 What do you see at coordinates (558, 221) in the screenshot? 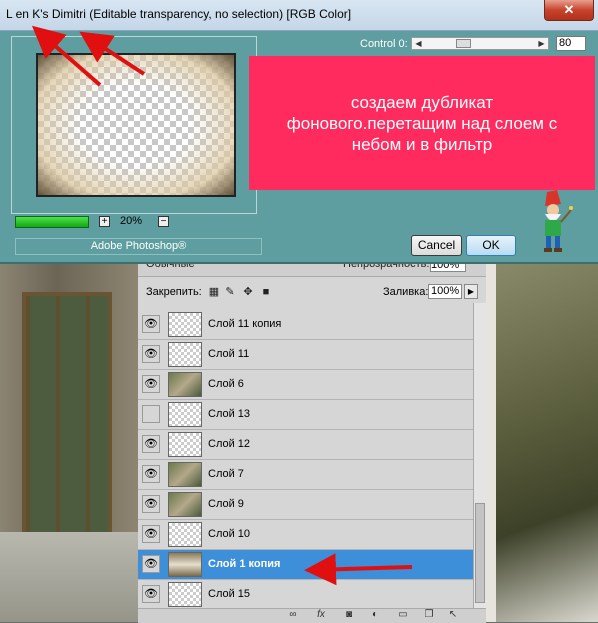
I see `gnome-mascot-icon` at bounding box center [558, 221].